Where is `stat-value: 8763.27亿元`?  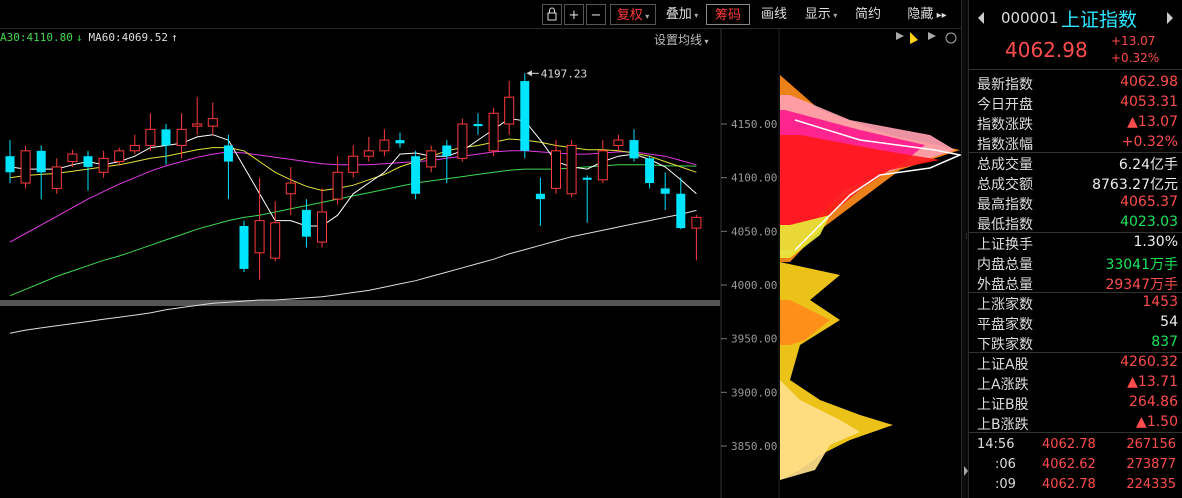 stat-value: 8763.27亿元 is located at coordinates (1135, 185).